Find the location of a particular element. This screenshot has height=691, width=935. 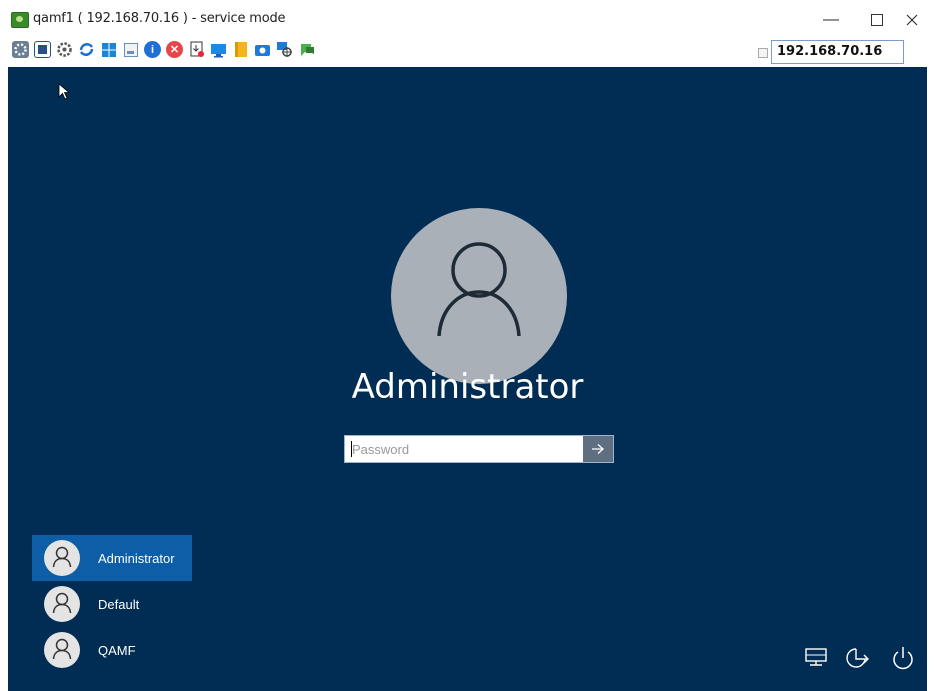

user-item-label: Default is located at coordinates (119, 604).